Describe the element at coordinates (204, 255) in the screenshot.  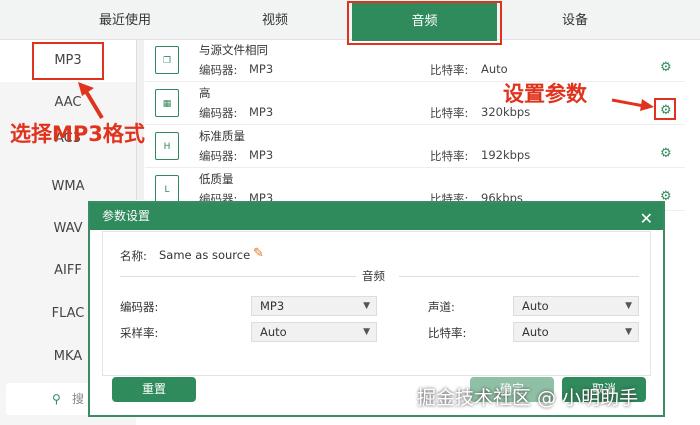
I see `name-value: Same as source` at that location.